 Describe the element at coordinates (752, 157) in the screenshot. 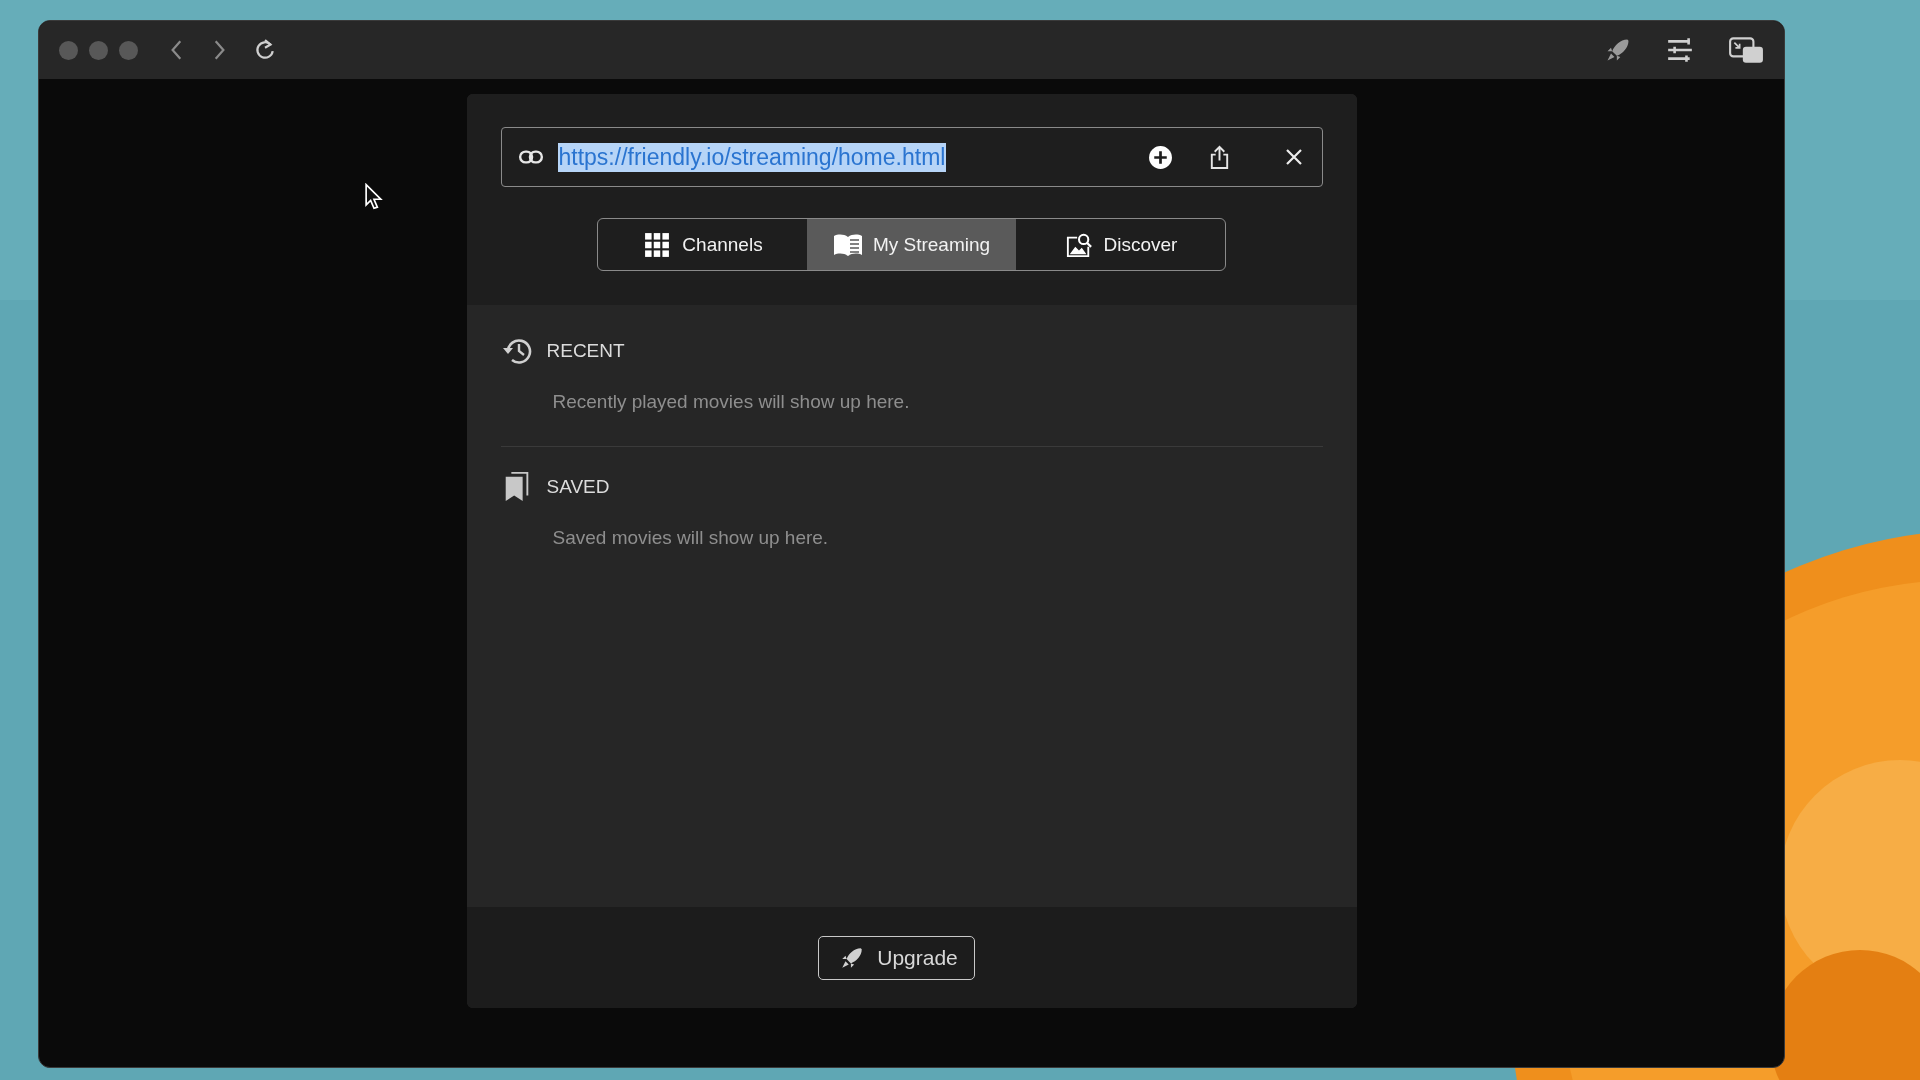

I see `url-text: https://friendly.io/streaming/home.html` at that location.